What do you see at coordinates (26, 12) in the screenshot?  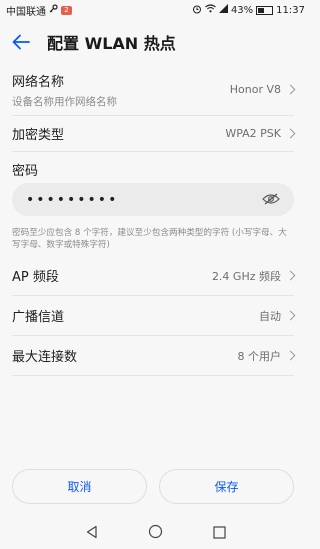 I see `carrier-label: 中国联通` at bounding box center [26, 12].